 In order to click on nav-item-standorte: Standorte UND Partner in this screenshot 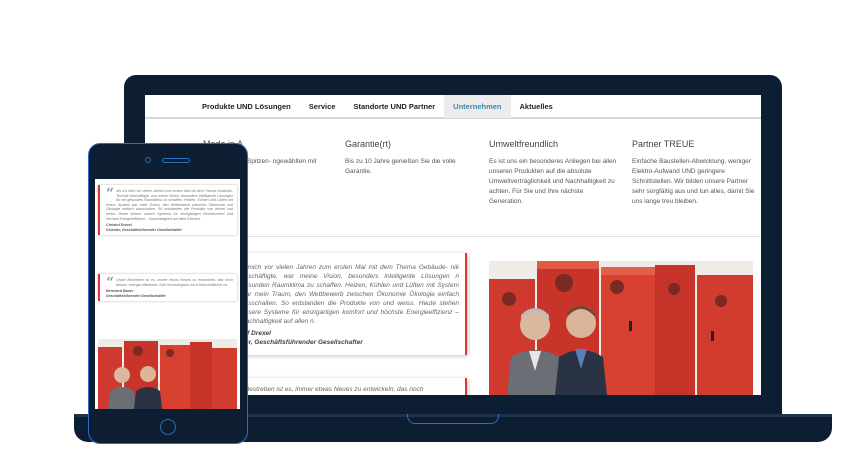, I will do `click(394, 106)`.